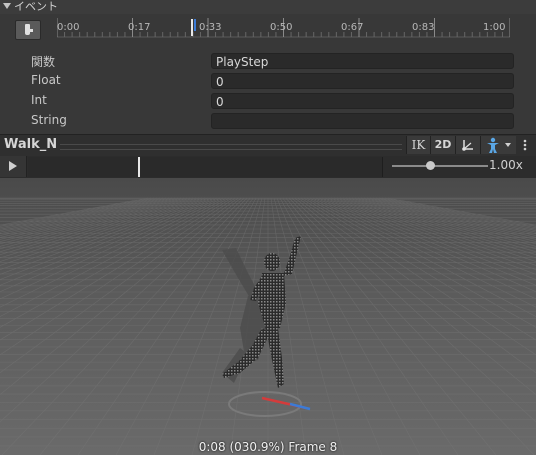 The height and width of the screenshot is (455, 536). I want to click on float-label: Float, so click(46, 80).